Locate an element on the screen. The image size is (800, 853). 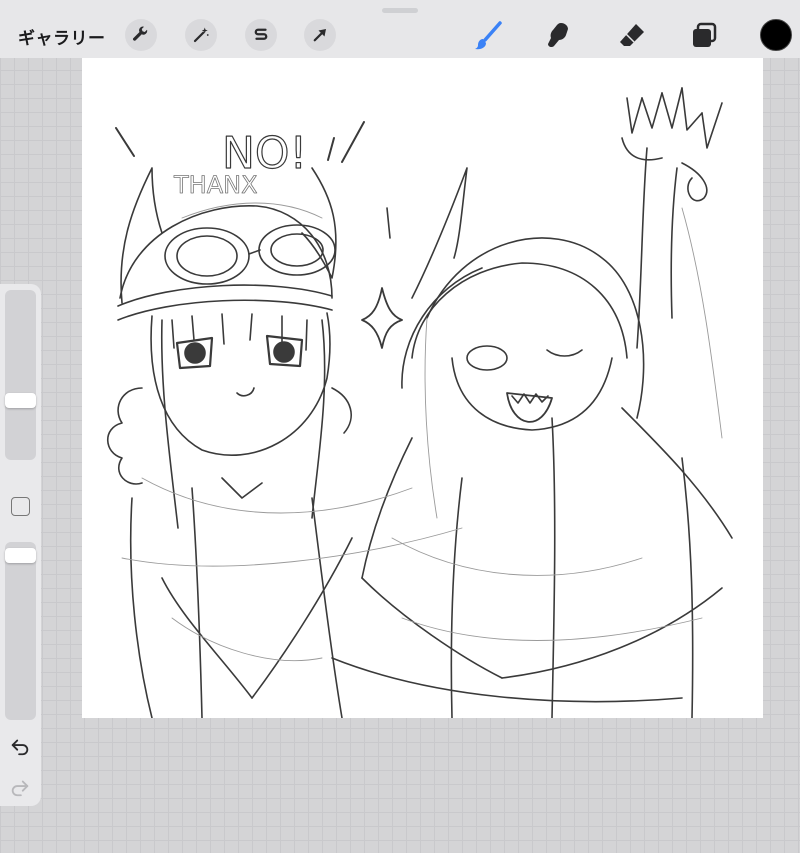
smudge-icon is located at coordinates (558, 35).